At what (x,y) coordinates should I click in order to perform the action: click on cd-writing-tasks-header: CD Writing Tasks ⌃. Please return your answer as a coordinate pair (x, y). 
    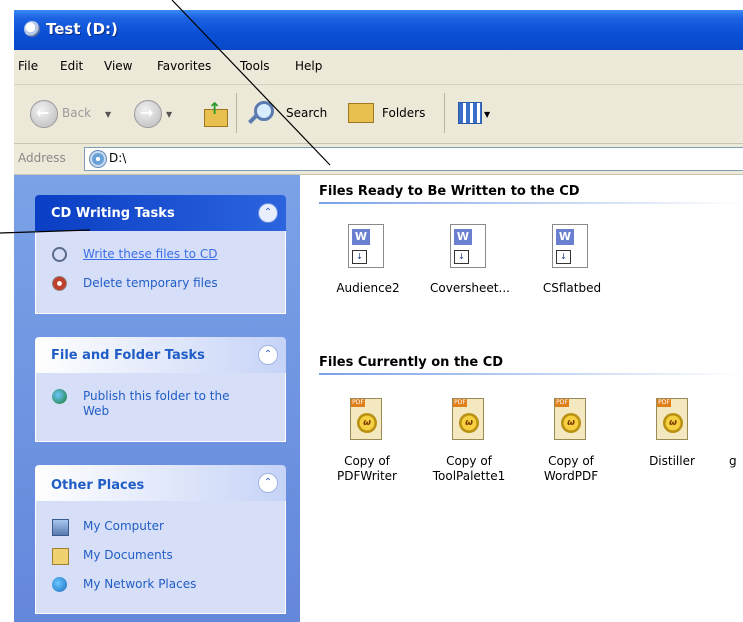
    Looking at the image, I should click on (160, 213).